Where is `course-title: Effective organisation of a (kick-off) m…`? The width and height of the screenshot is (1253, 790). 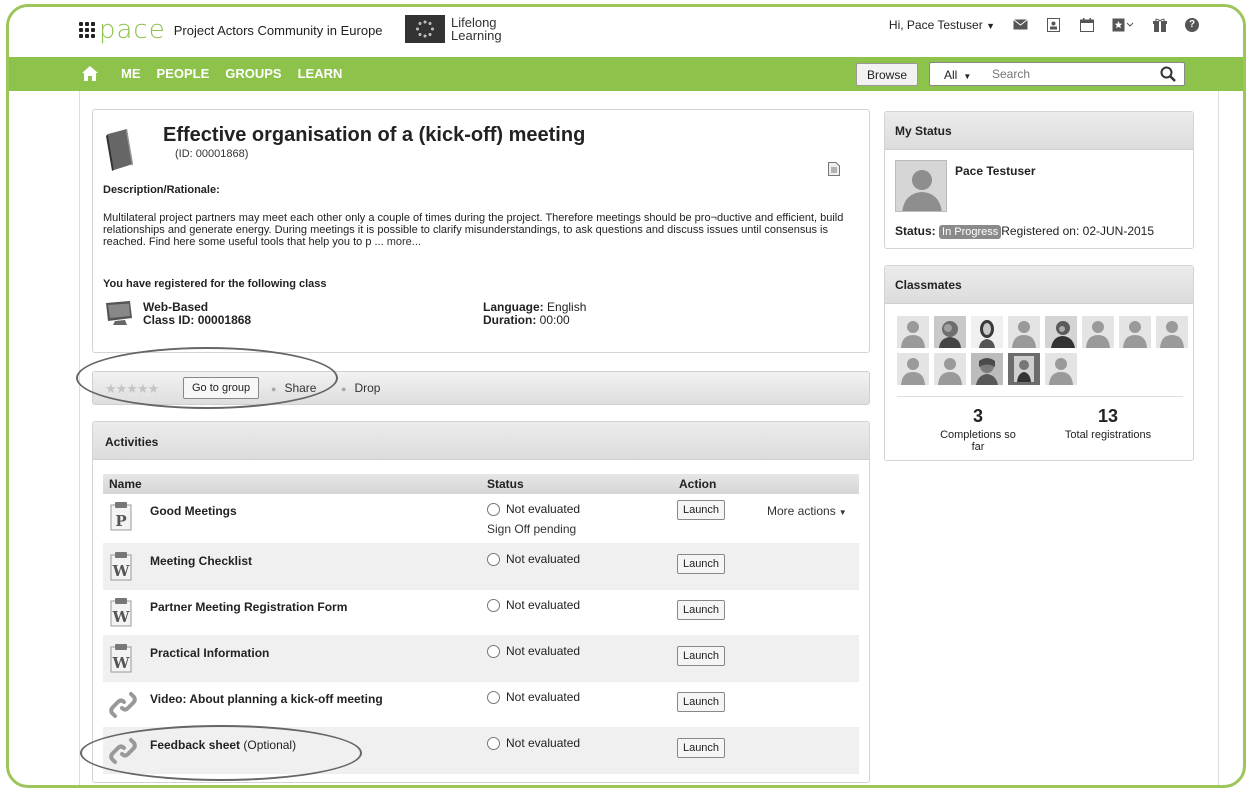 course-title: Effective organisation of a (kick-off) m… is located at coordinates (374, 135).